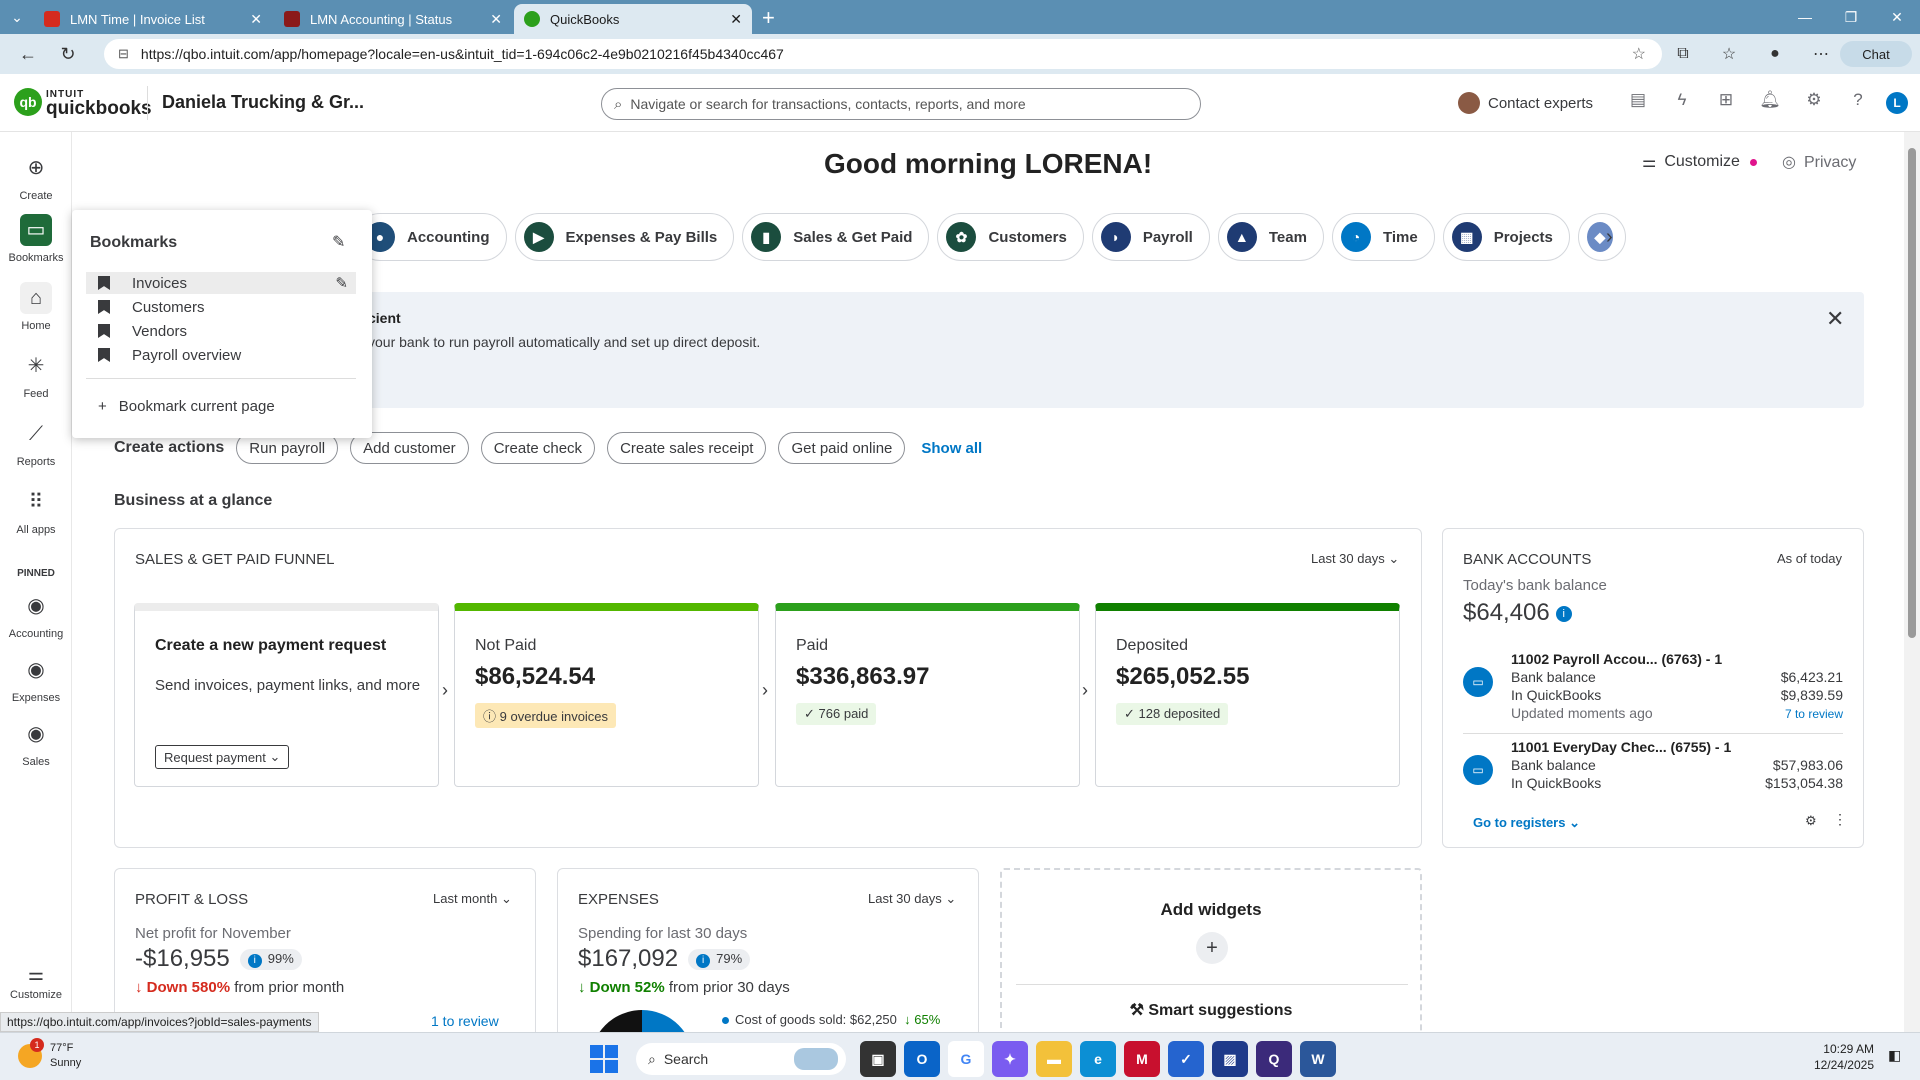 The image size is (1920, 1080). I want to click on quickbooks-logo: qb INTUIT quickbooks, so click(83, 103).